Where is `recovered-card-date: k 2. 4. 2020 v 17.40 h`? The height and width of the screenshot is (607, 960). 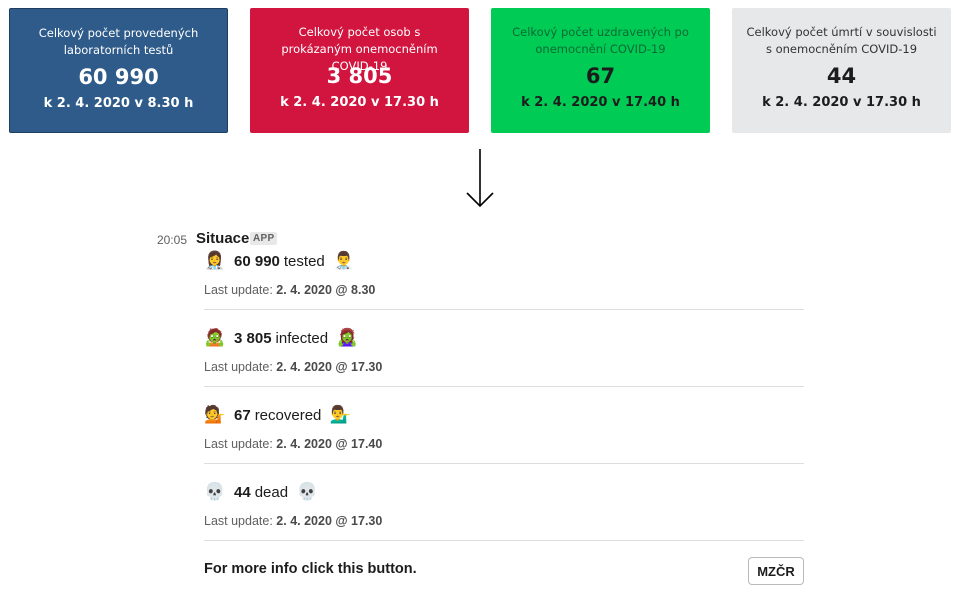 recovered-card-date: k 2. 4. 2020 v 17.40 h is located at coordinates (600, 102).